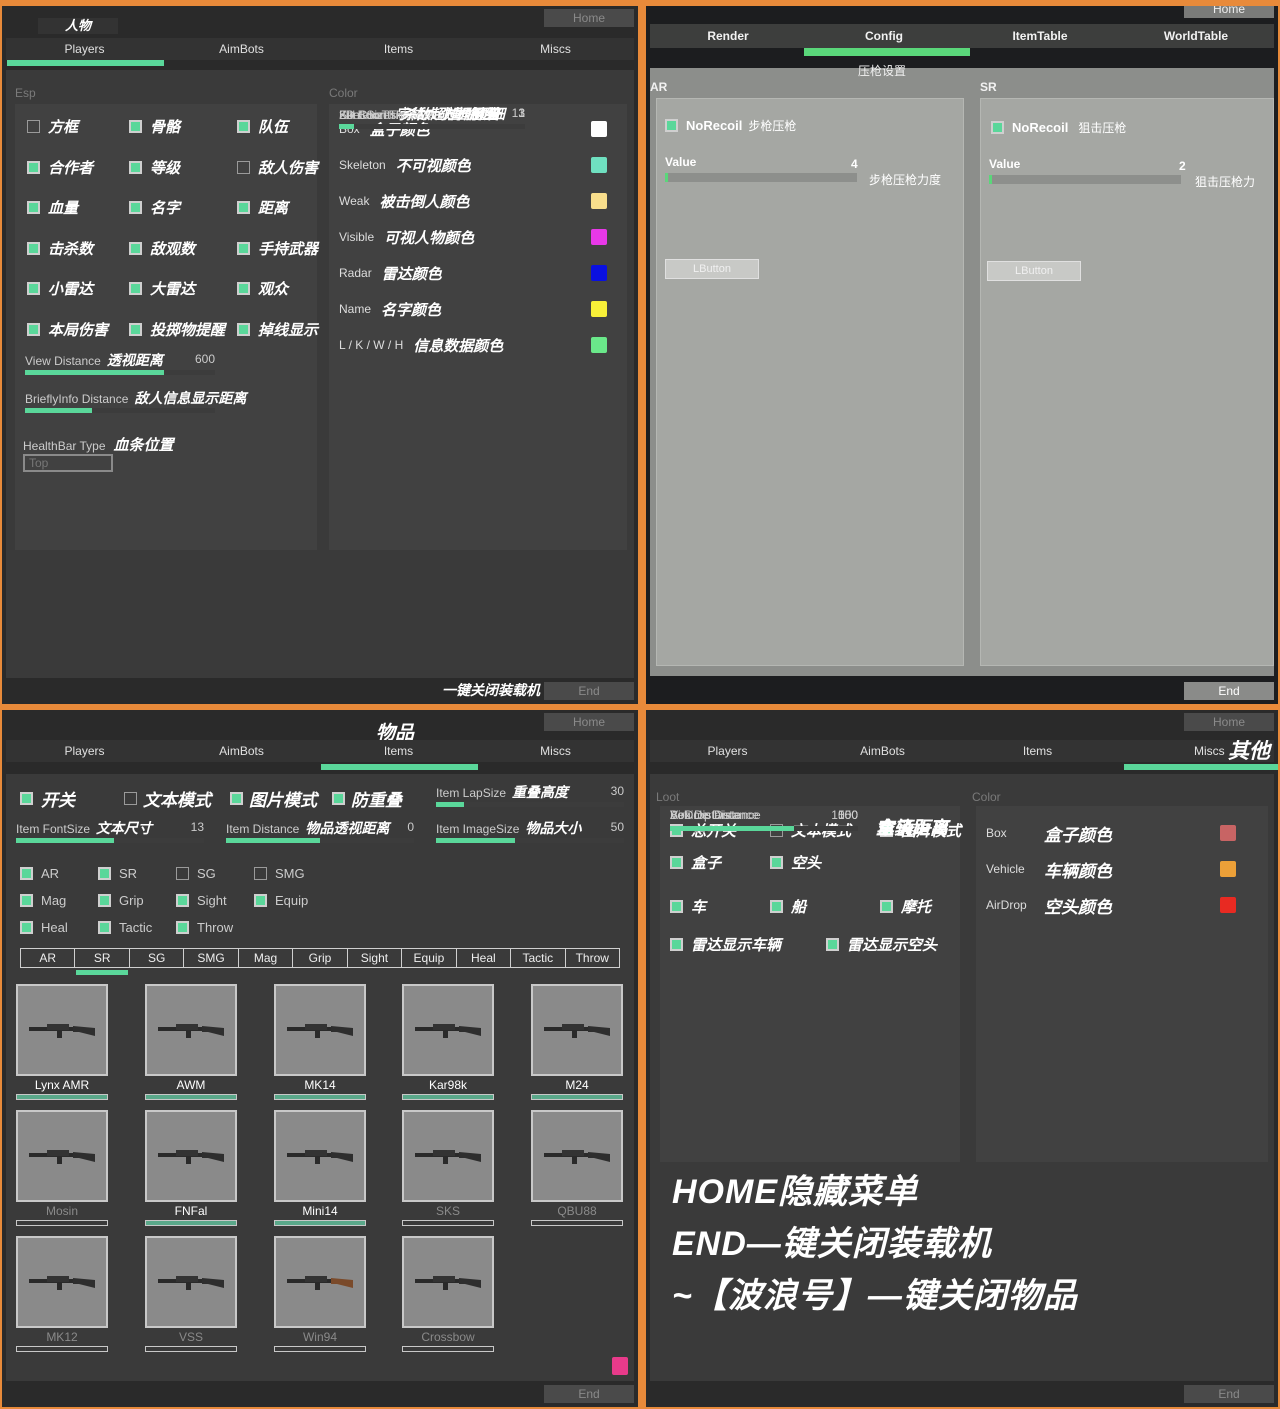  I want to click on tab-worldtable: WorldTable, so click(1196, 36).